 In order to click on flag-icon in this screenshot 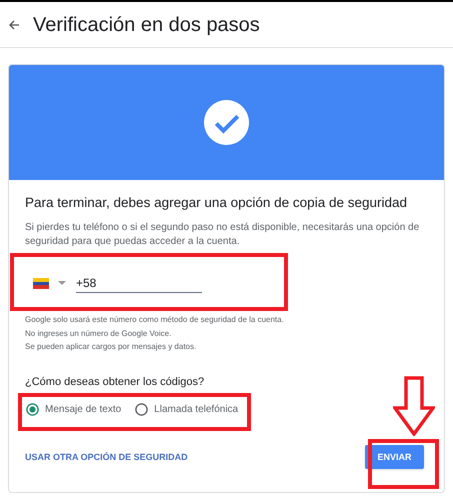, I will do `click(41, 283)`.